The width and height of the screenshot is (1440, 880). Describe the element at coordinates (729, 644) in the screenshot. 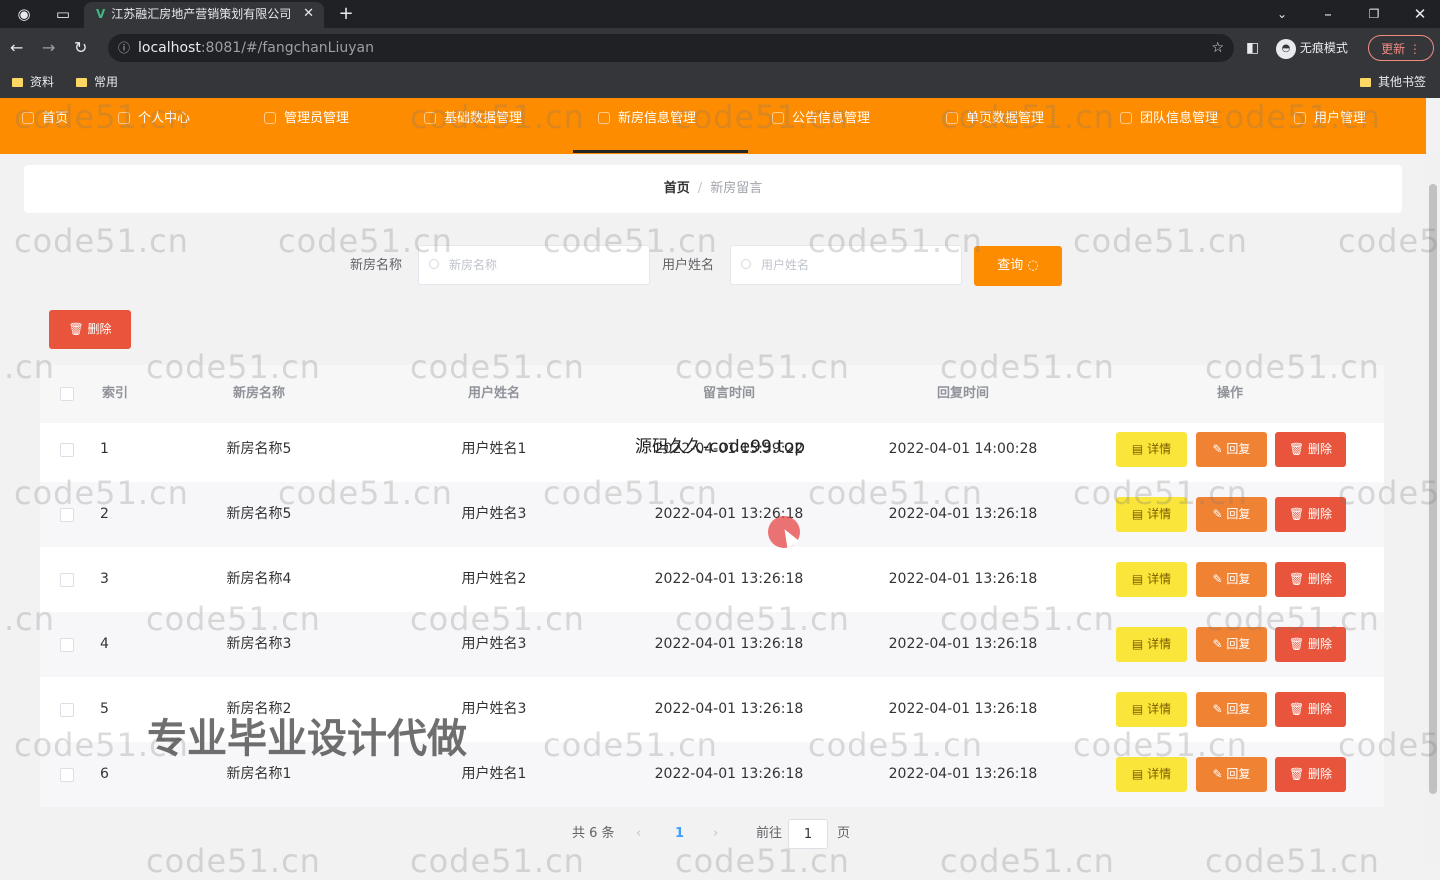

I see `cell-message-time: 2022-04-01 13:26:18` at that location.